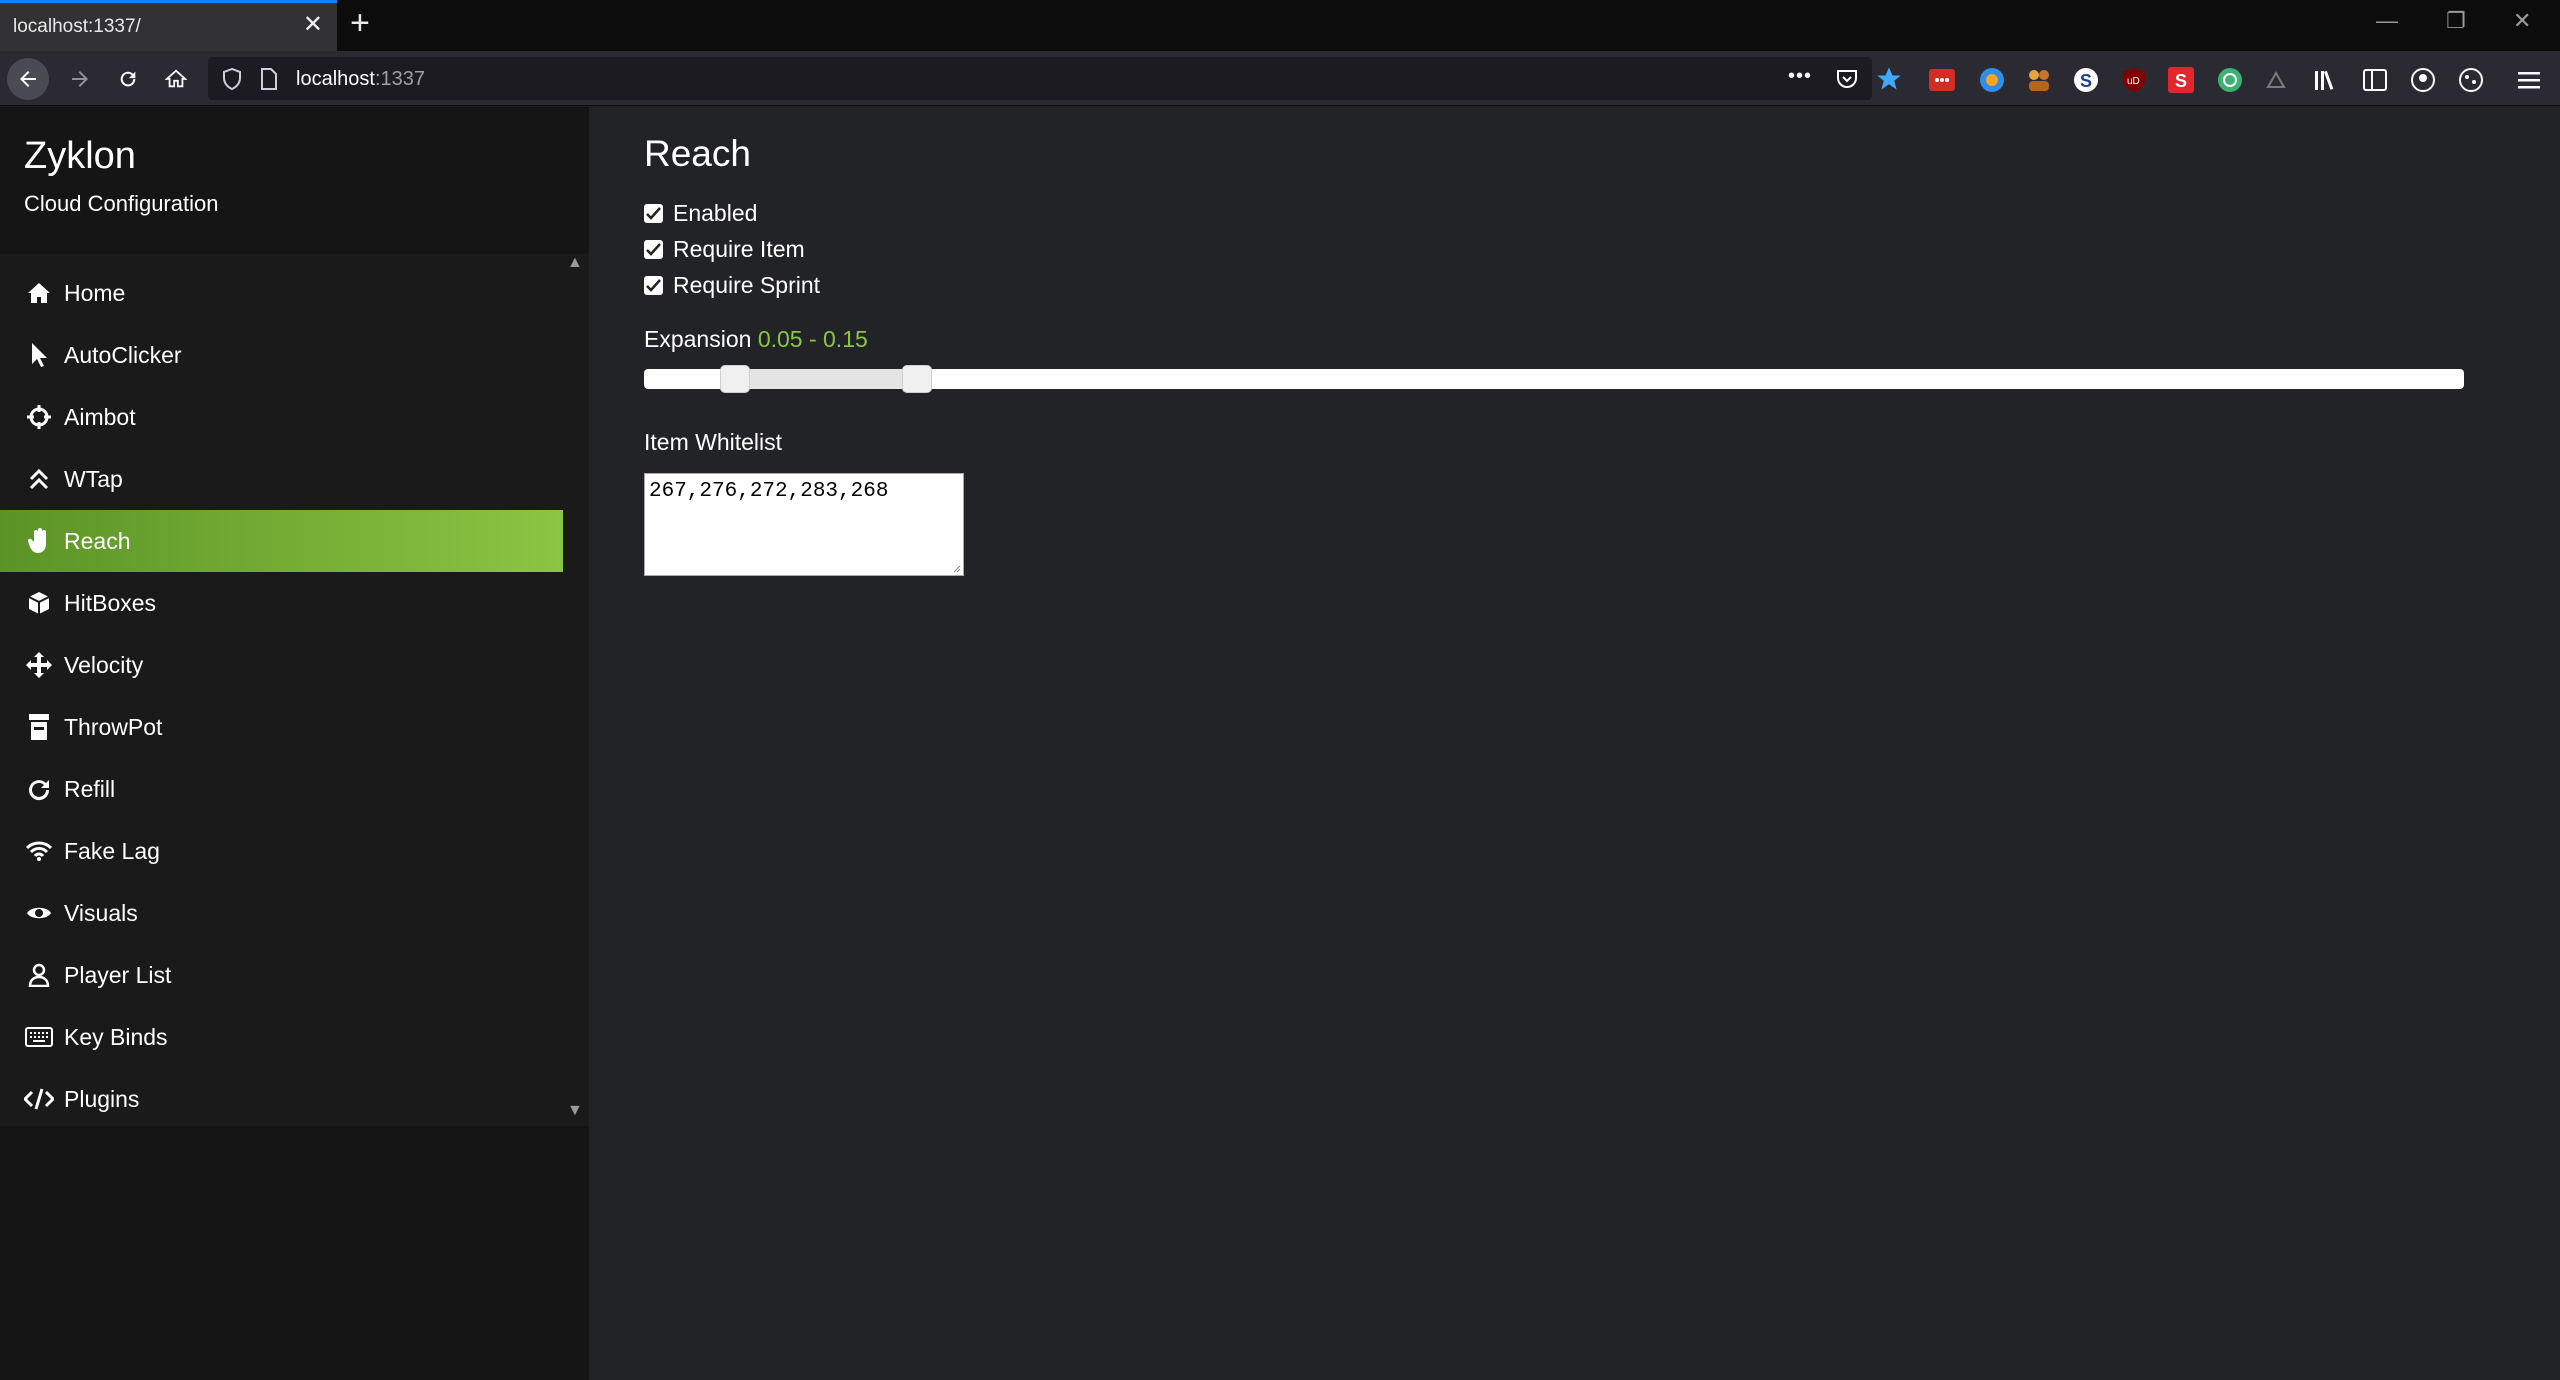 This screenshot has width=2560, height=1380. Describe the element at coordinates (713, 442) in the screenshot. I see `item-whitelist-label: Item Whitelist` at that location.